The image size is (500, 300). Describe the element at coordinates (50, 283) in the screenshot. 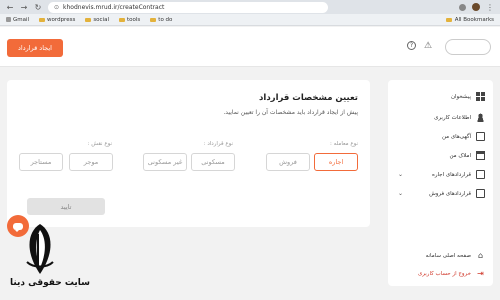

I see `watermark-text: سایت حقوقی دینا` at that location.